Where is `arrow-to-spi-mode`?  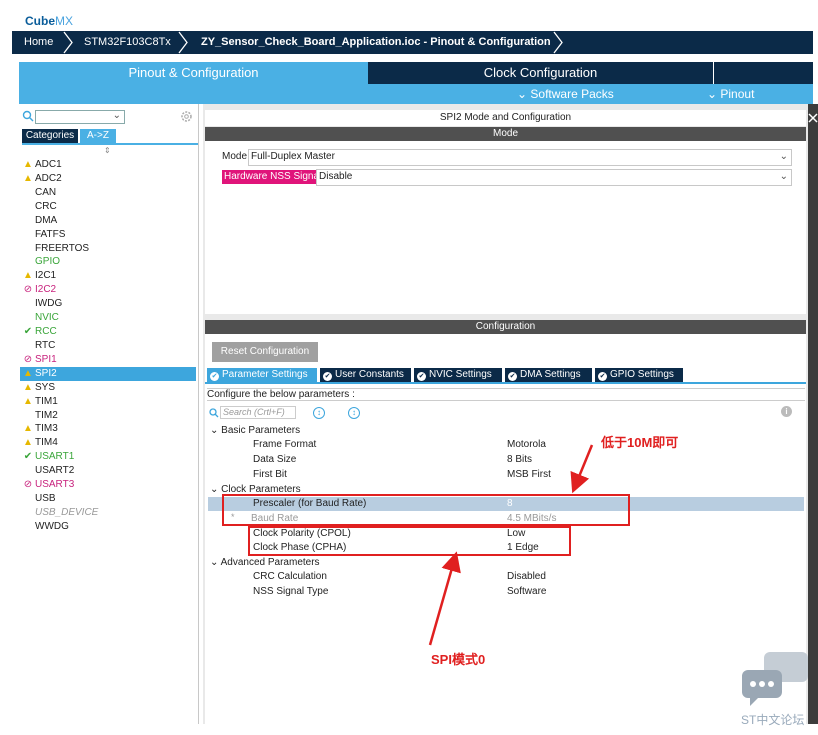 arrow-to-spi-mode is located at coordinates (444, 598).